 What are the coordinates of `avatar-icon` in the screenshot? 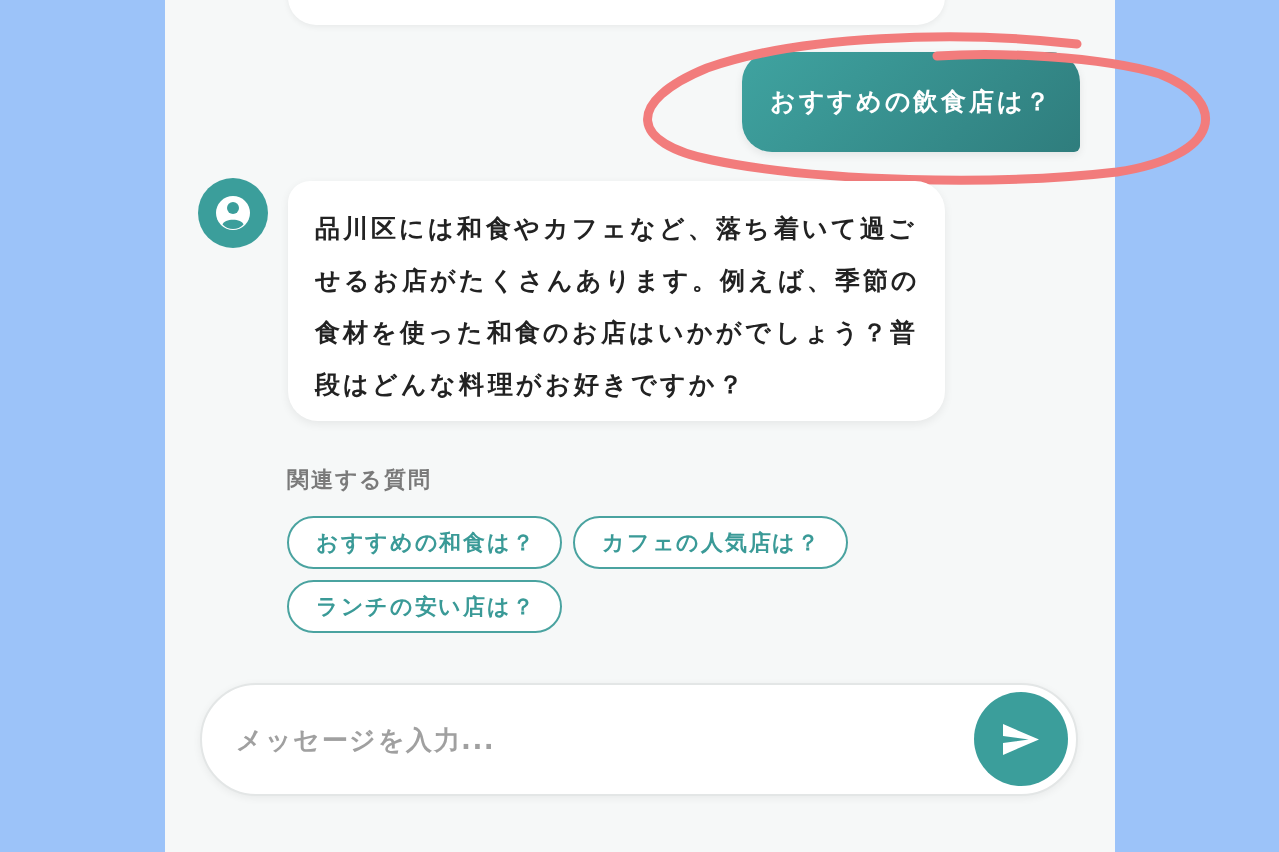 It's located at (233, 213).